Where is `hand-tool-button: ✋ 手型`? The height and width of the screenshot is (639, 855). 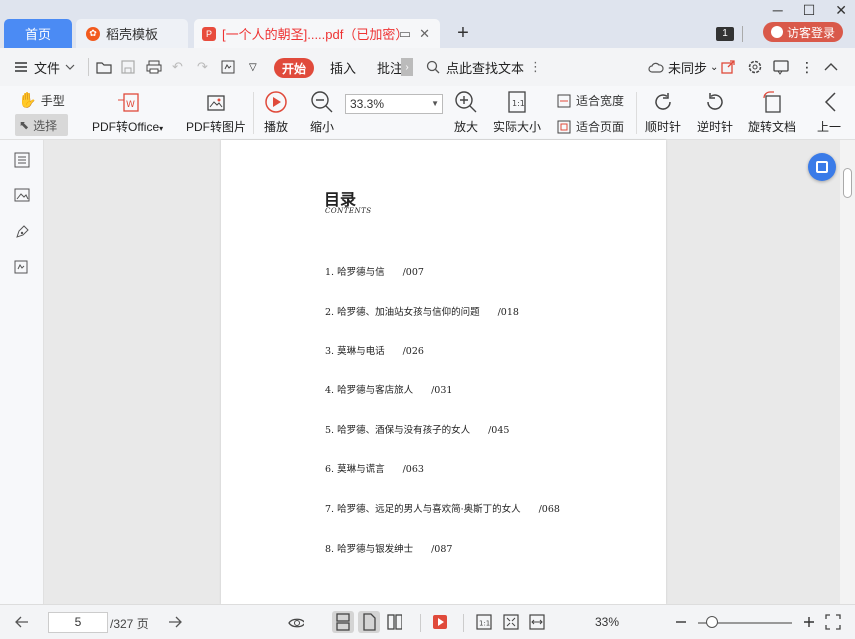
hand-tool-button: ✋ 手型 is located at coordinates (41, 100).